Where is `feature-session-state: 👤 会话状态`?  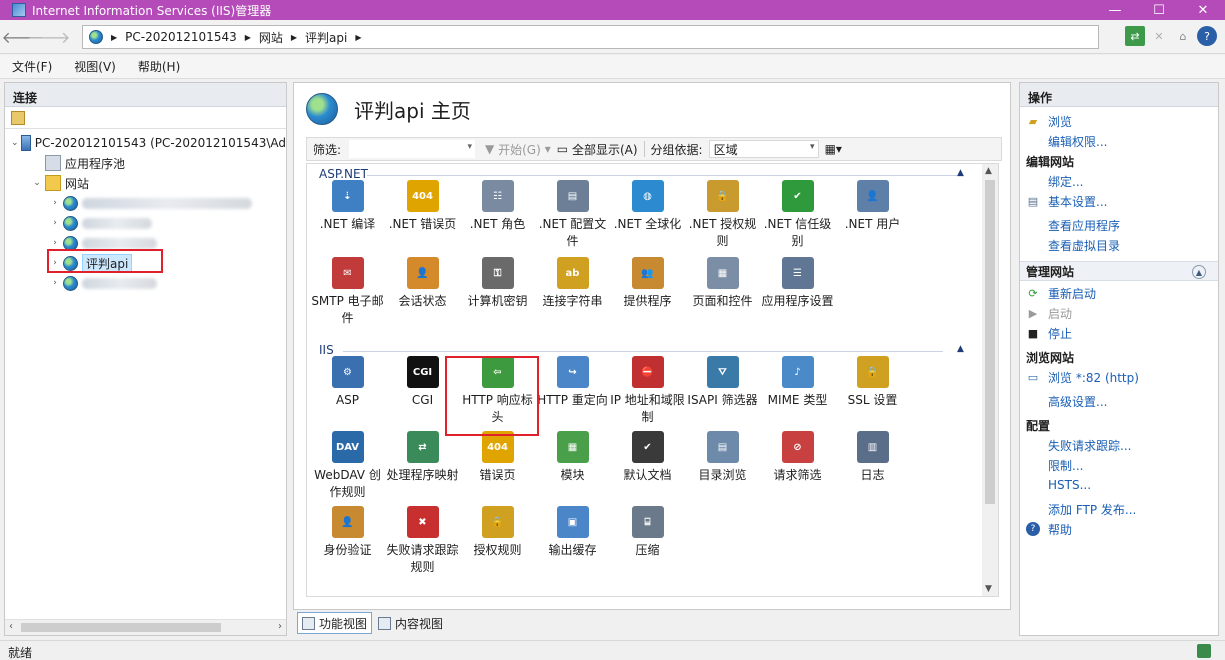 feature-session-state: 👤 会话状态 is located at coordinates (422, 283).